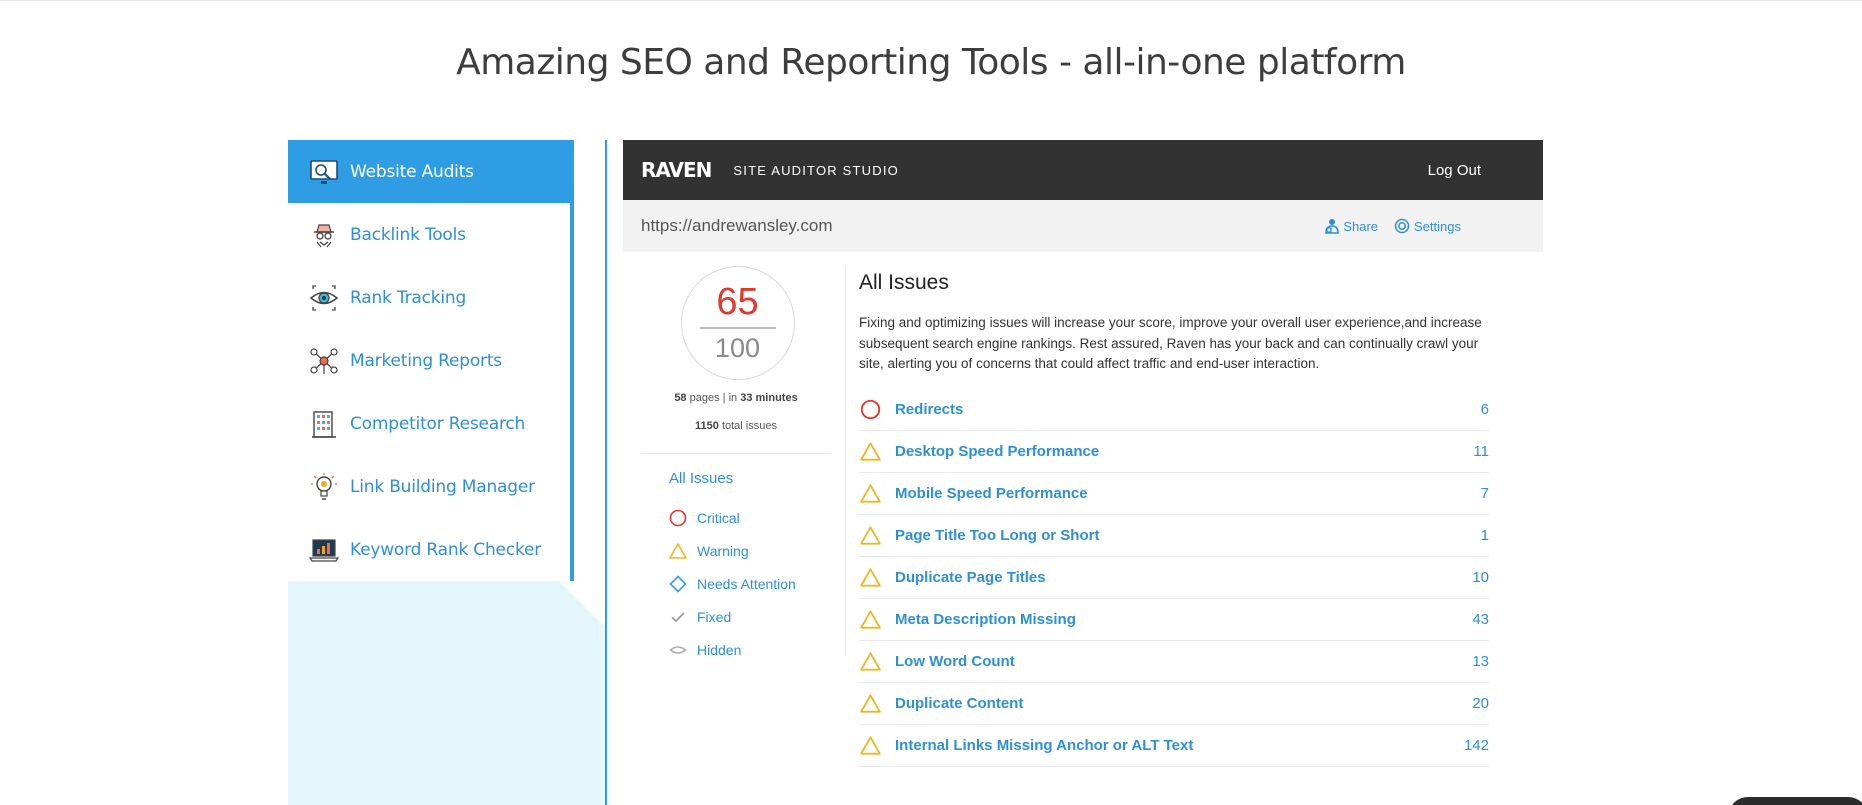  What do you see at coordinates (1402, 226) in the screenshot?
I see `gear-icon` at bounding box center [1402, 226].